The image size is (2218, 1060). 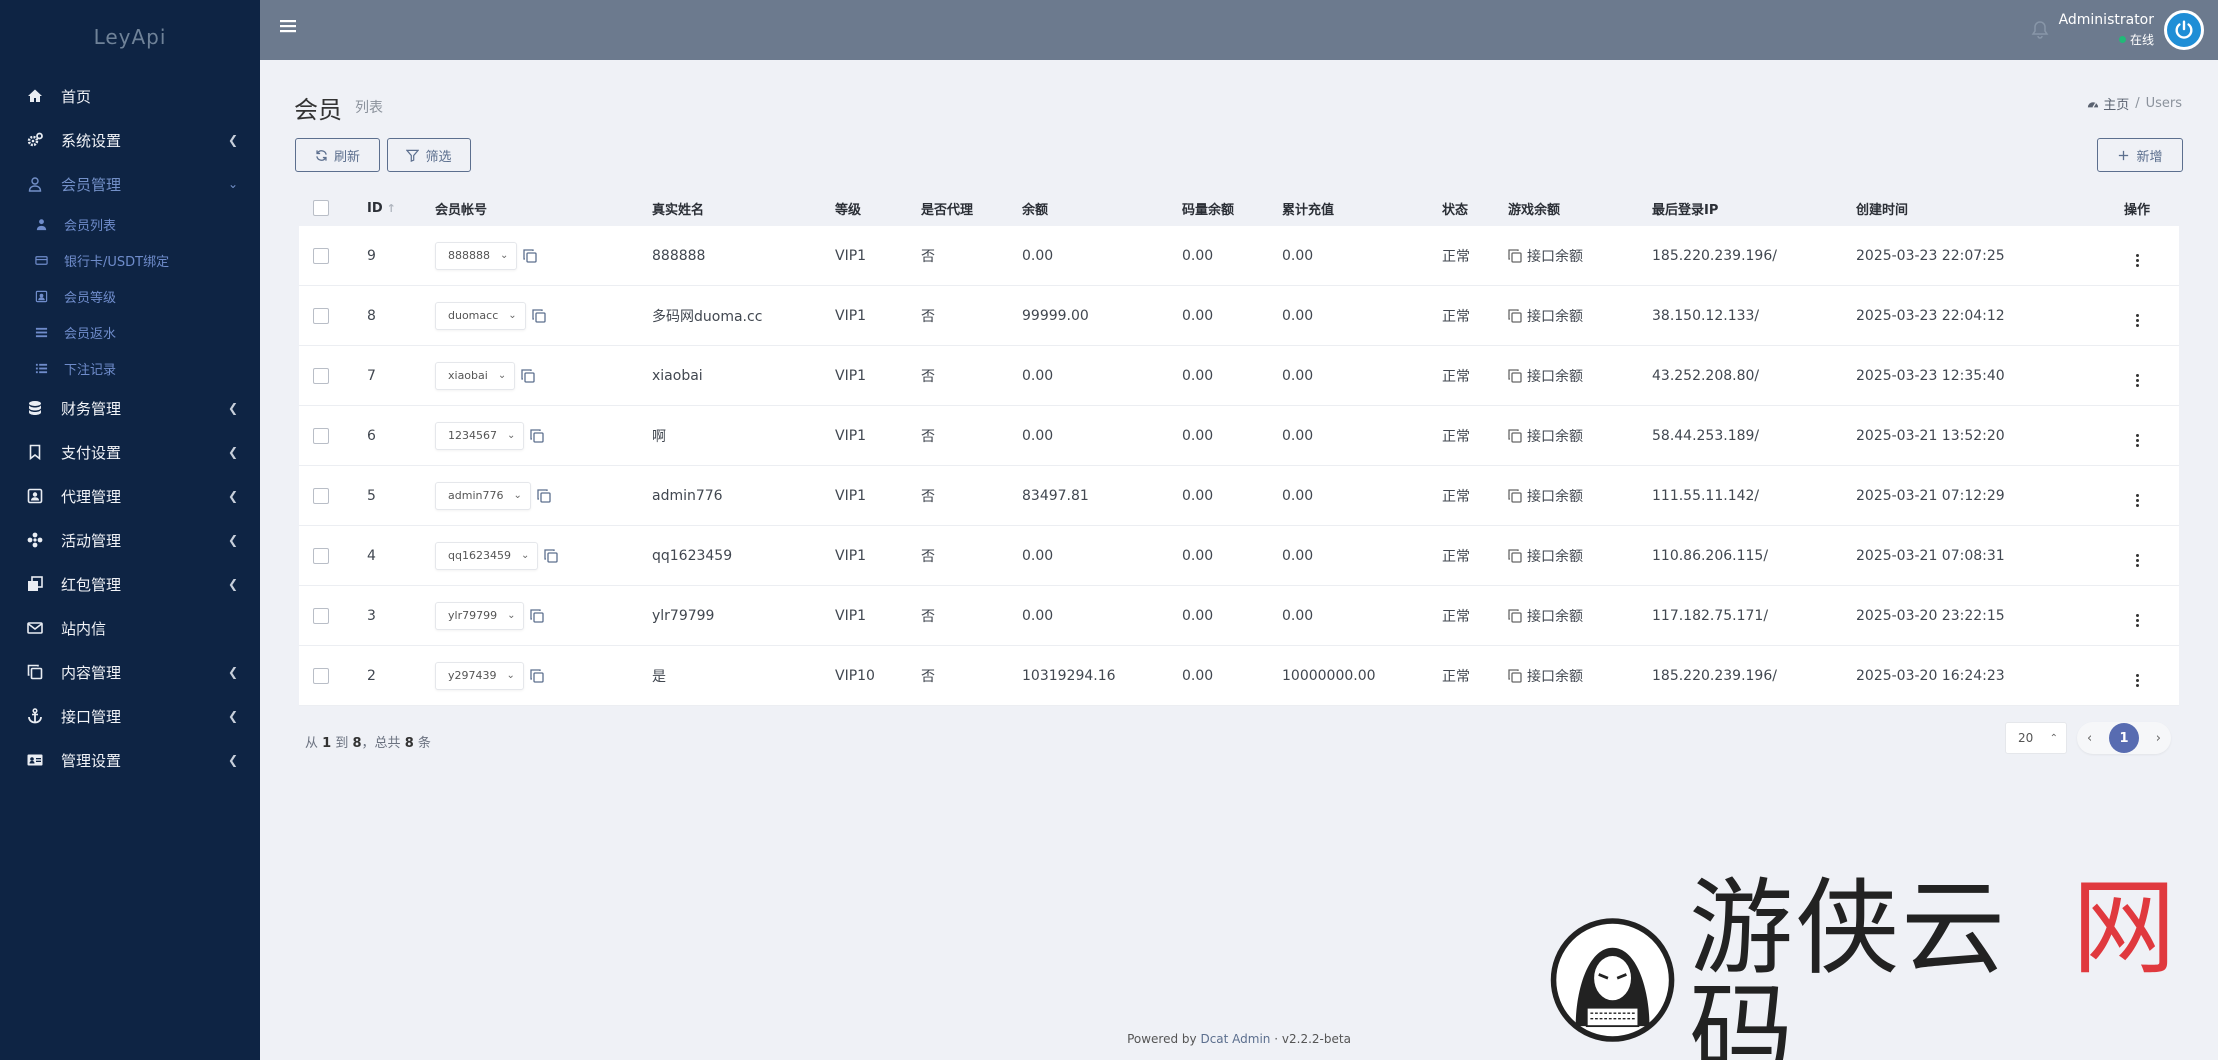 What do you see at coordinates (928, 436) in the screenshot?
I see `cell-is-agent: 否` at bounding box center [928, 436].